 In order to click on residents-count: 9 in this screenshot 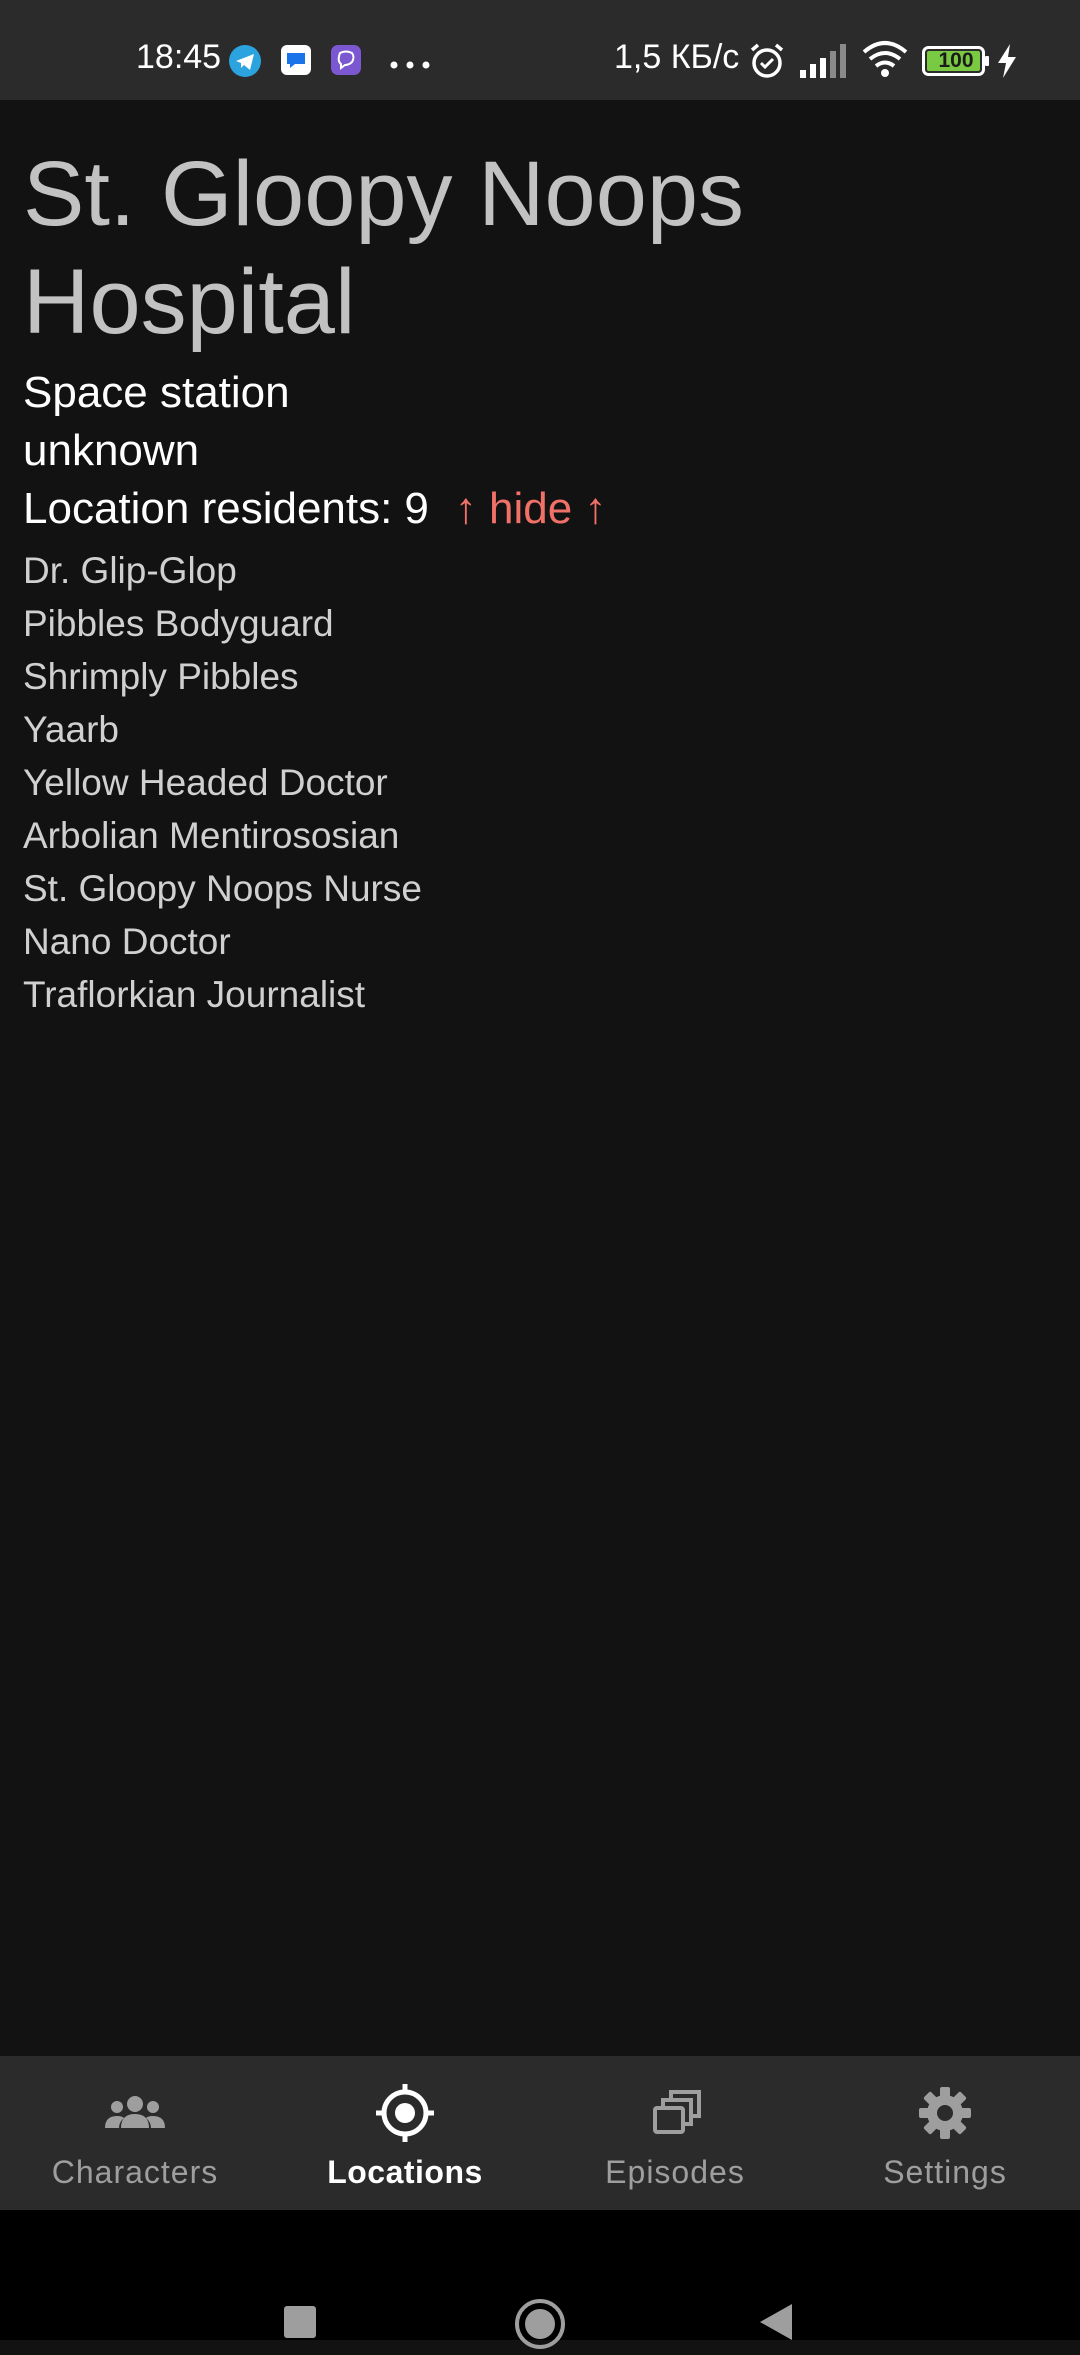, I will do `click(416, 508)`.